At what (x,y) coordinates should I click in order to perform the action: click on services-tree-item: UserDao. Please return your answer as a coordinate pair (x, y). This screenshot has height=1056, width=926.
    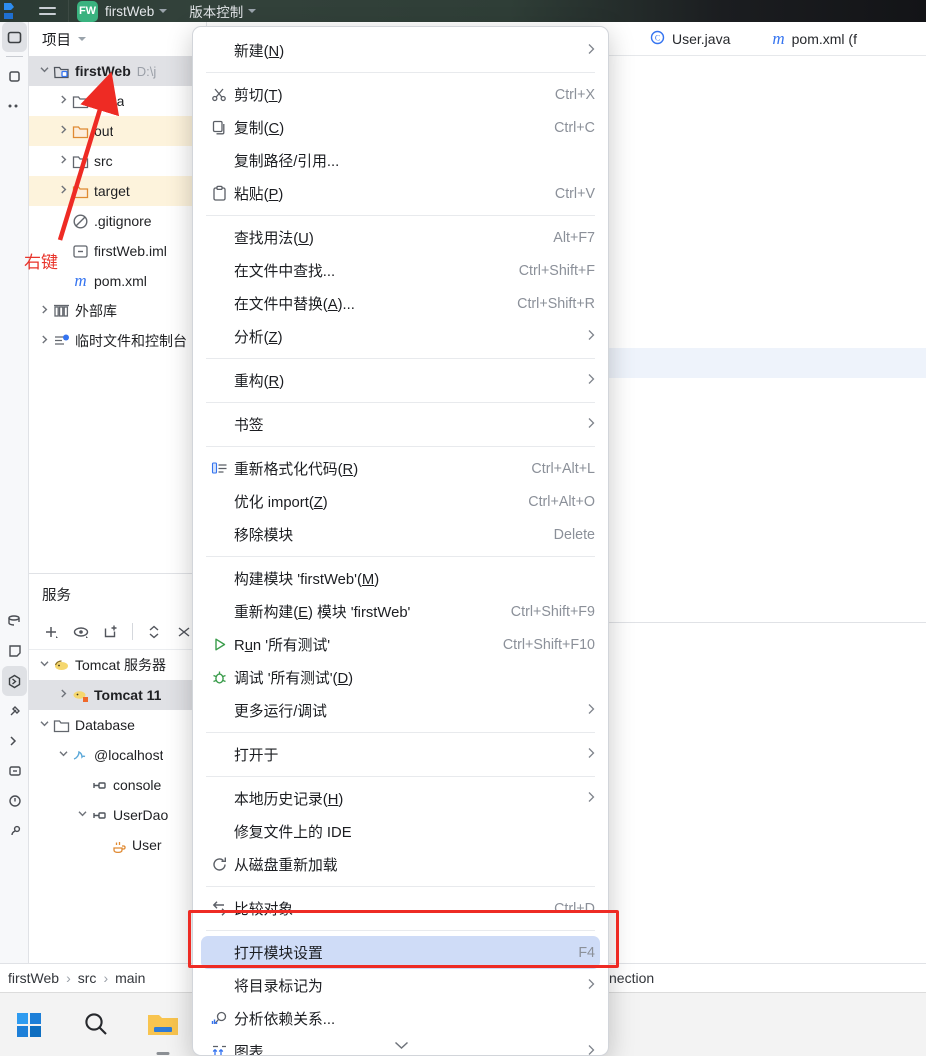
    Looking at the image, I should click on (117, 815).